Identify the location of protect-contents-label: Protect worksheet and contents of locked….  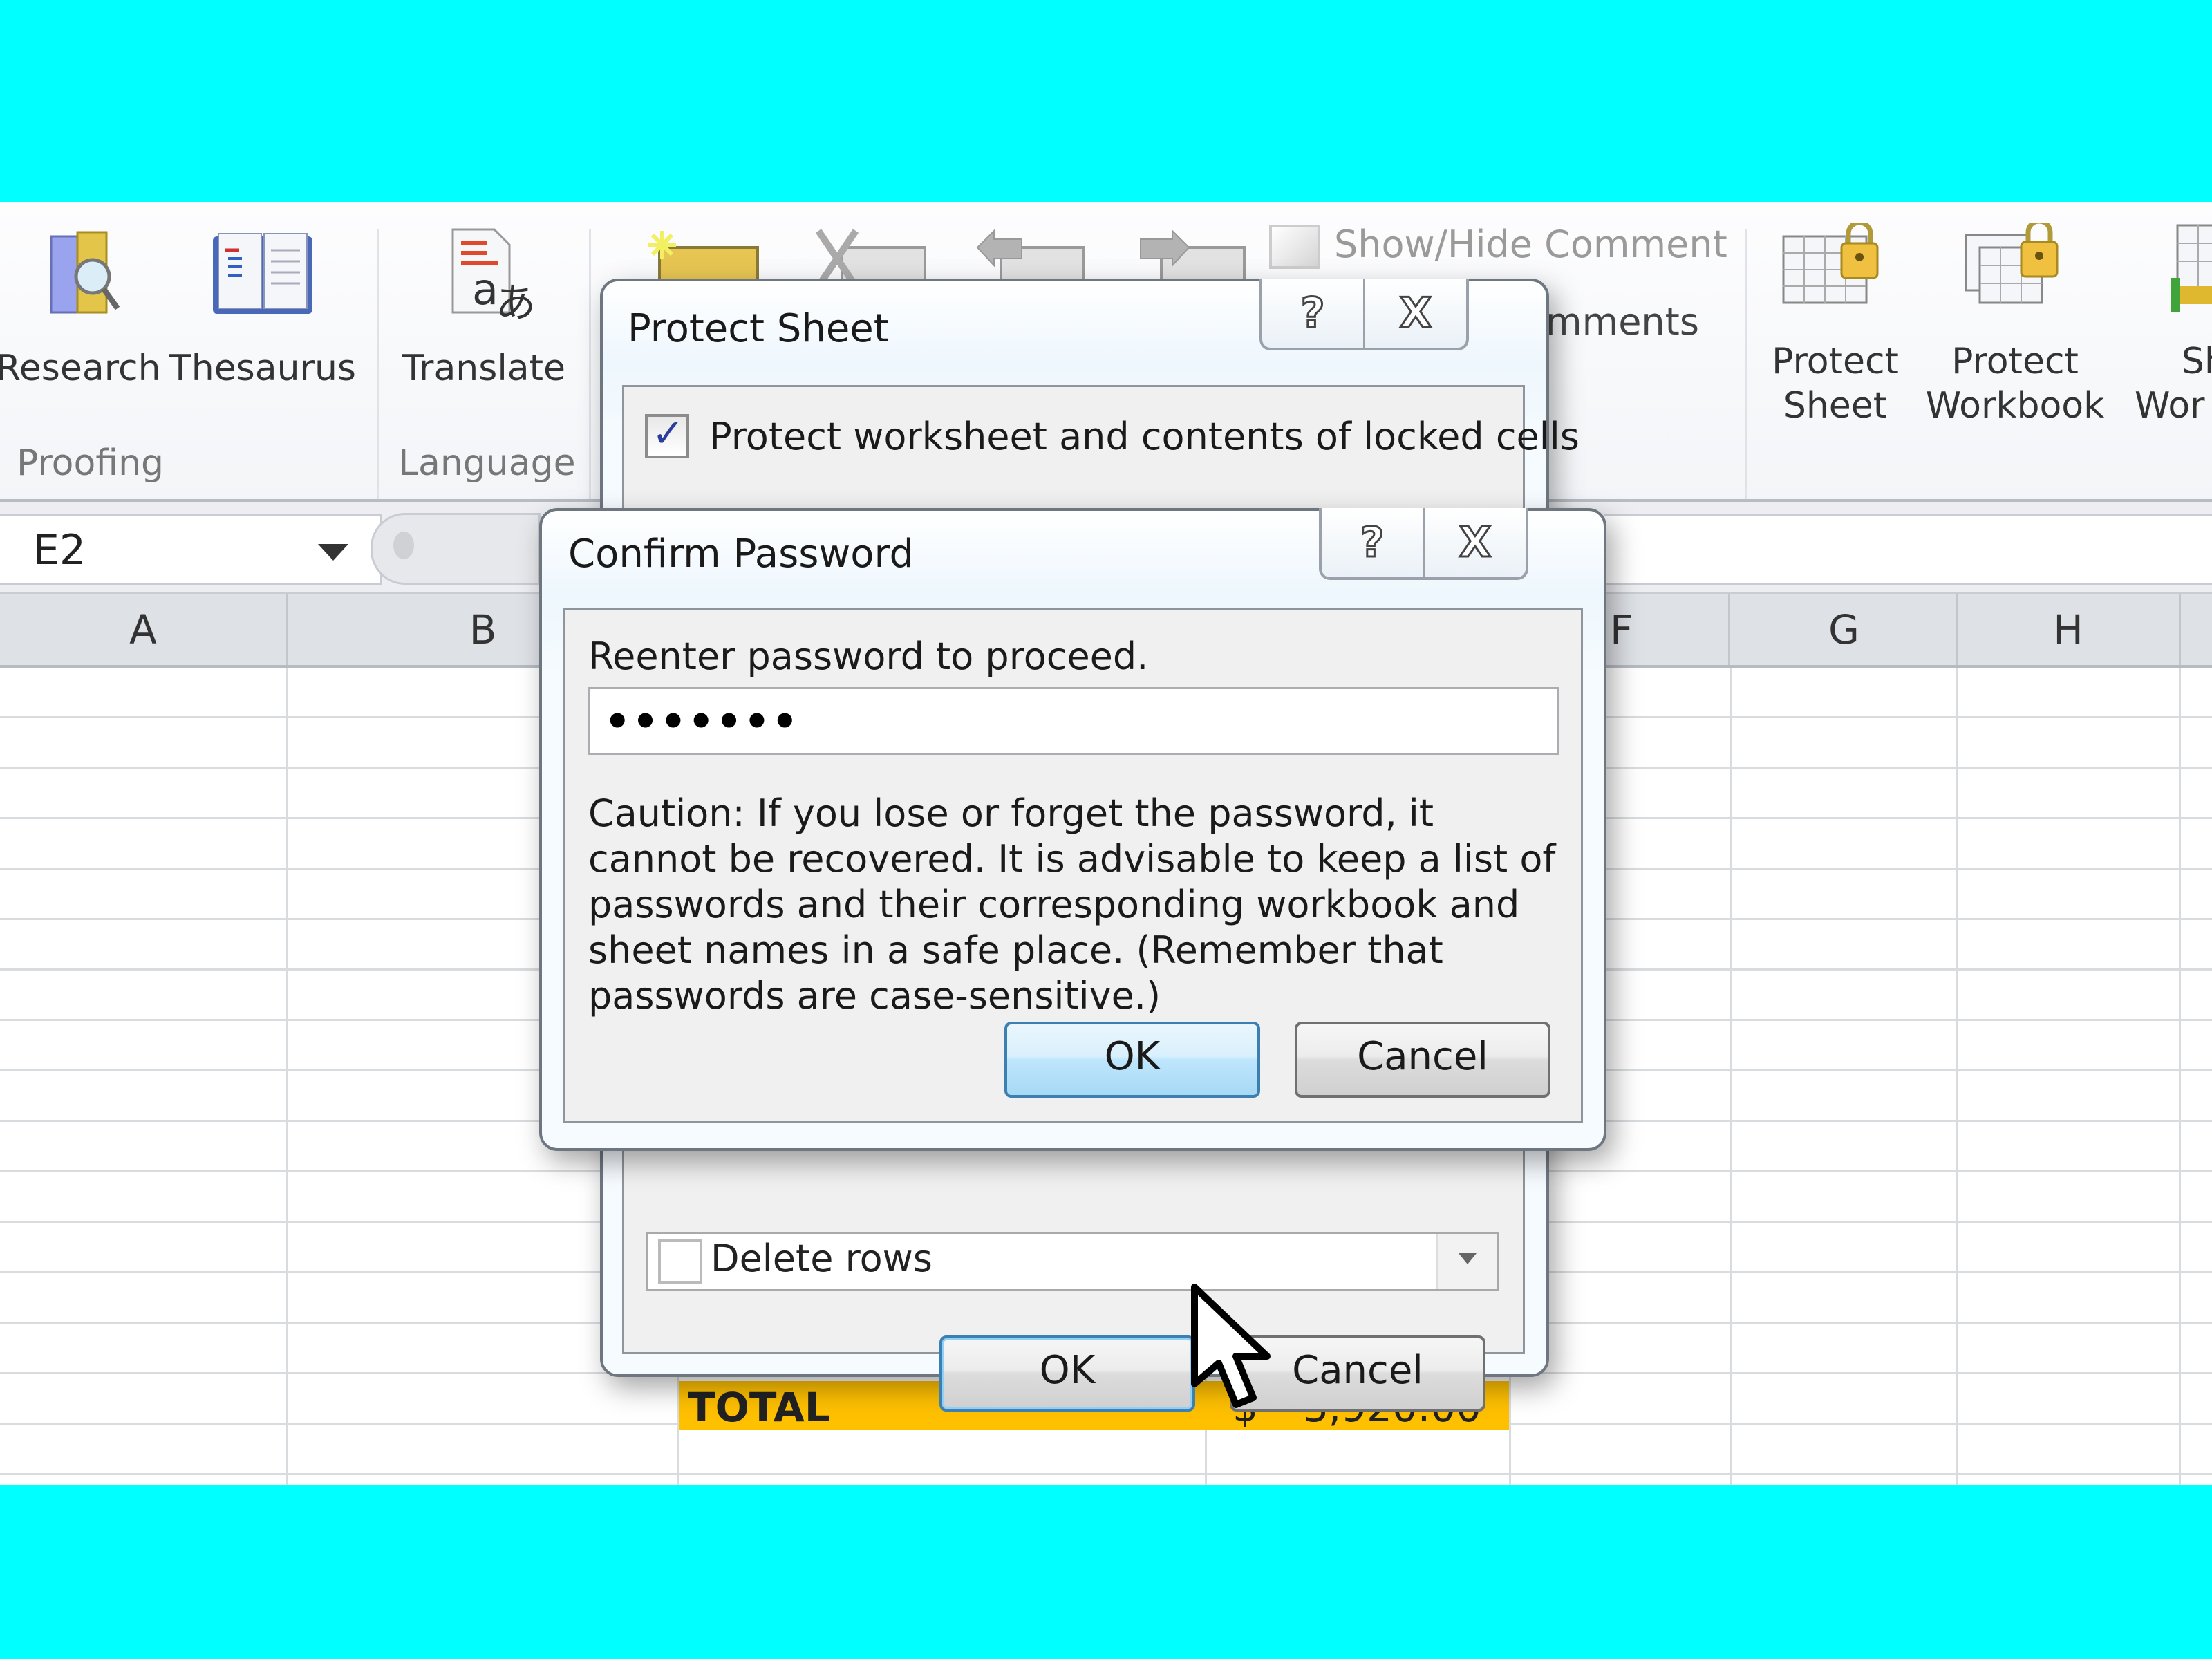
(1145, 436).